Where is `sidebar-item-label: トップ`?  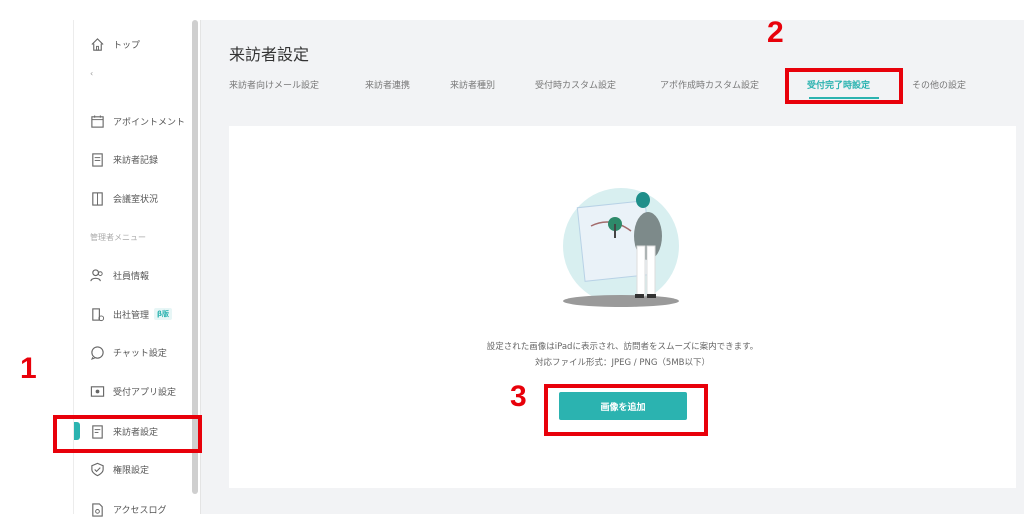
sidebar-item-label: トップ is located at coordinates (127, 45).